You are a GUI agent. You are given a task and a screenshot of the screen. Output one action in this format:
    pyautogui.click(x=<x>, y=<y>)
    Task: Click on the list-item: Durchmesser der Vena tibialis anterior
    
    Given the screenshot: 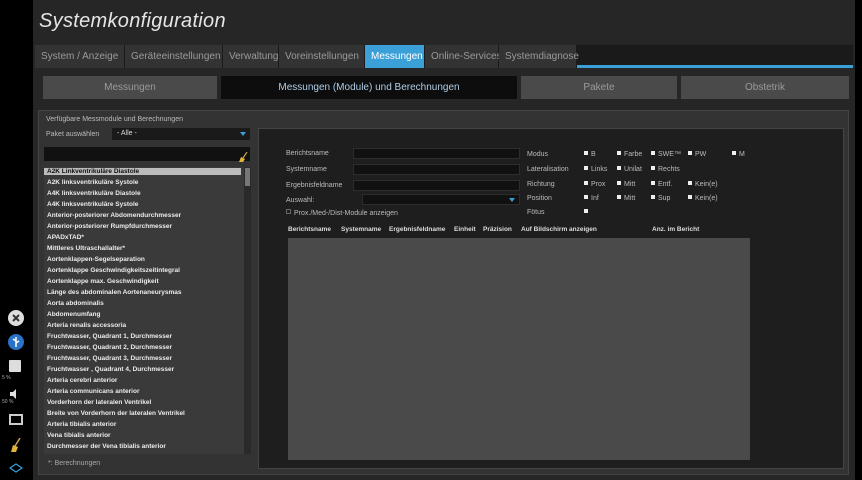 What is the action you would take?
    pyautogui.click(x=106, y=446)
    